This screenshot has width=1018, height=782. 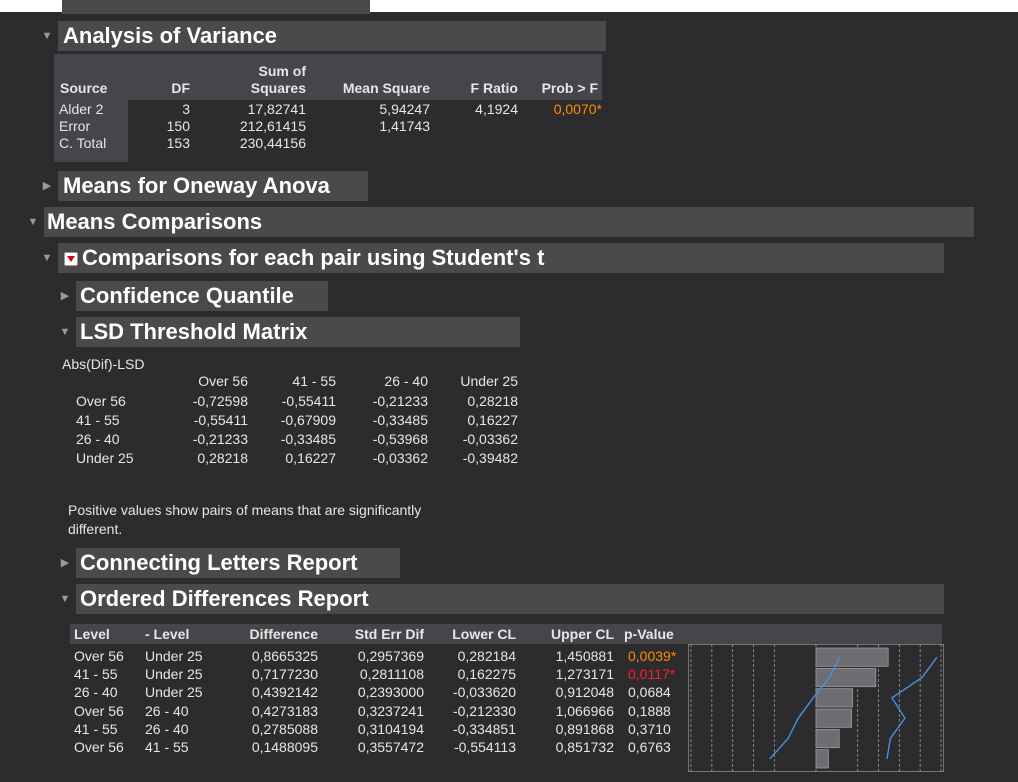 What do you see at coordinates (310, 458) in the screenshot?
I see `lsd-cell: 0,16227` at bounding box center [310, 458].